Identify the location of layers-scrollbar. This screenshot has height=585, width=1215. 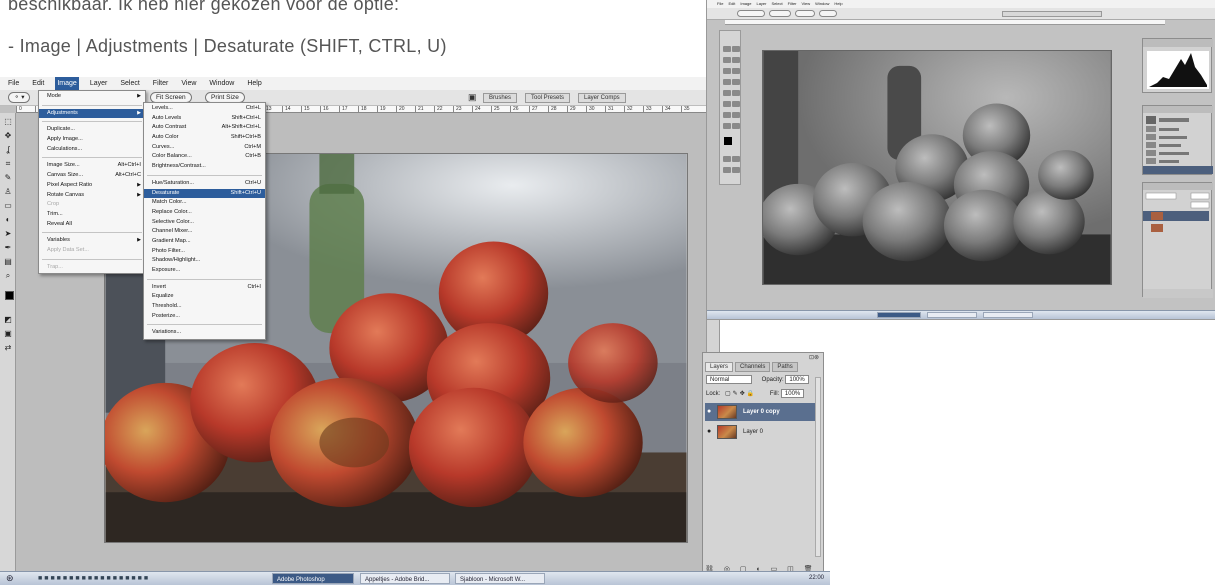
(818, 467).